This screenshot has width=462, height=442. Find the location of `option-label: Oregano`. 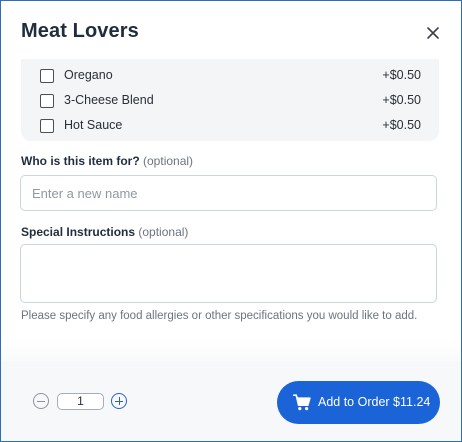

option-label: Oregano is located at coordinates (88, 75).